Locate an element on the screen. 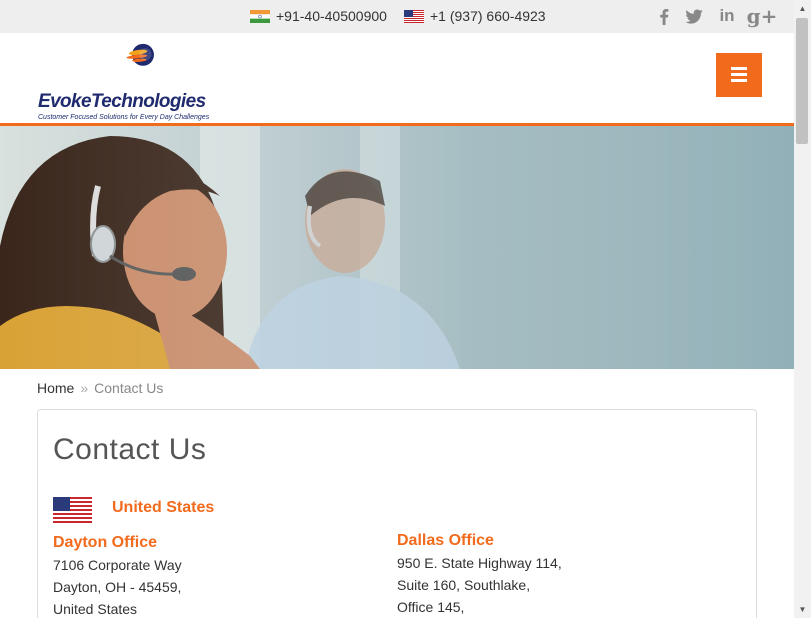 Image resolution: width=811 pixels, height=618 pixels. office-title-dallas: Dallas Office is located at coordinates (445, 540).